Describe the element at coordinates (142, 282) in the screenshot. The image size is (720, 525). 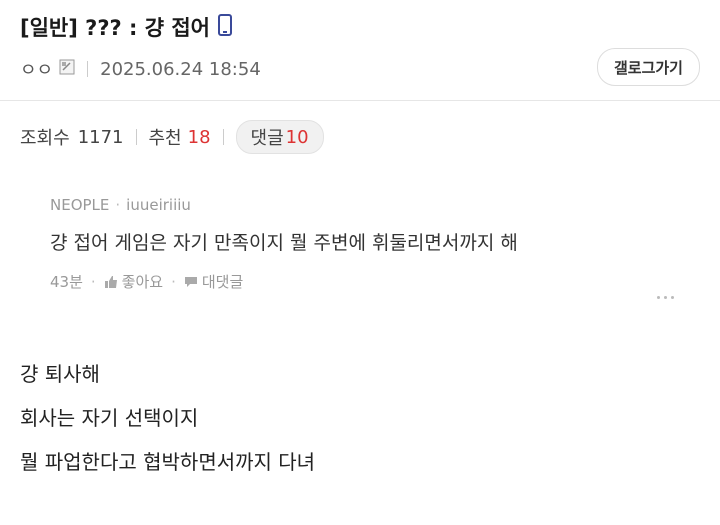
I see `like-label: 좋아요` at that location.